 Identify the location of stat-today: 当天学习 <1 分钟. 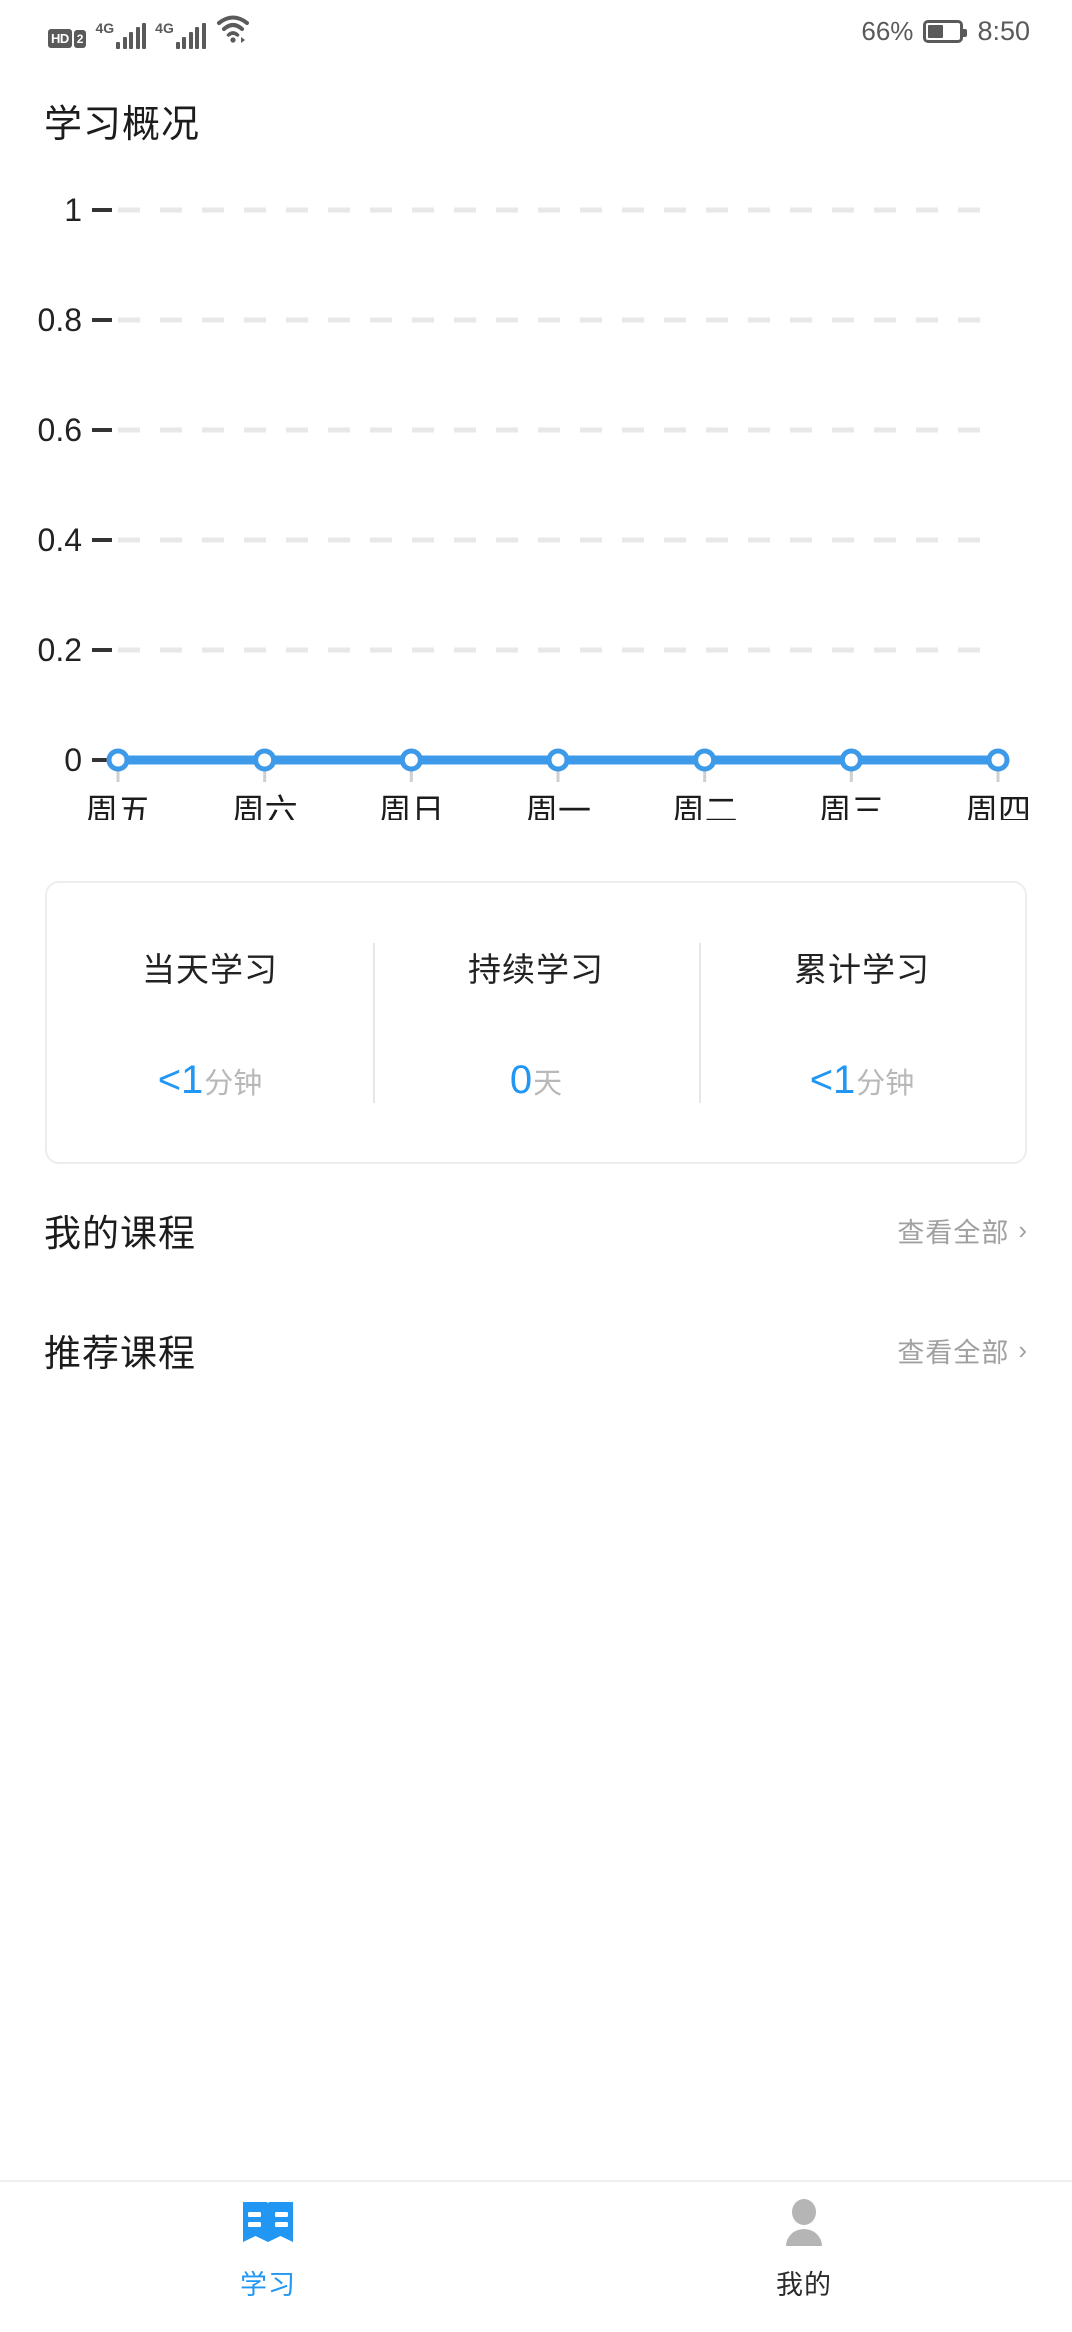
(210, 1023).